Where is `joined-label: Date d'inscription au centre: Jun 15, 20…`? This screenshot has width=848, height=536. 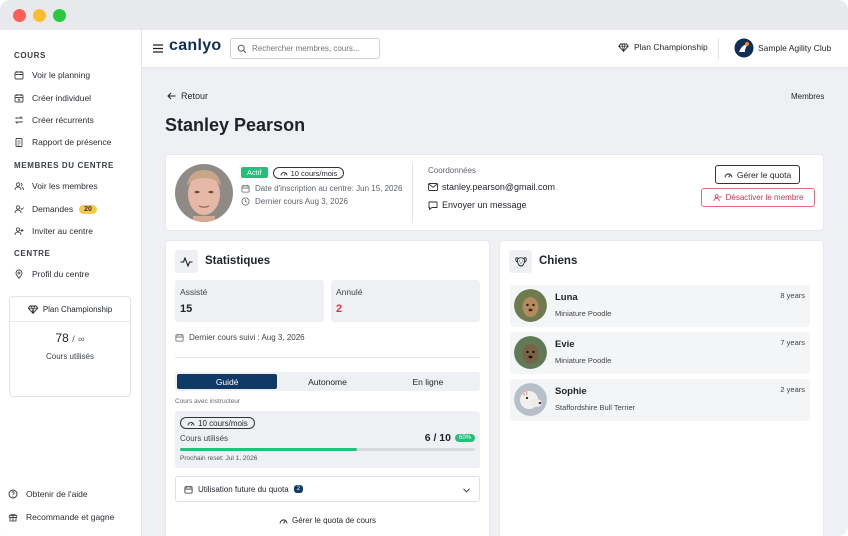 joined-label: Date d'inscription au centre: Jun 15, 20… is located at coordinates (329, 188).